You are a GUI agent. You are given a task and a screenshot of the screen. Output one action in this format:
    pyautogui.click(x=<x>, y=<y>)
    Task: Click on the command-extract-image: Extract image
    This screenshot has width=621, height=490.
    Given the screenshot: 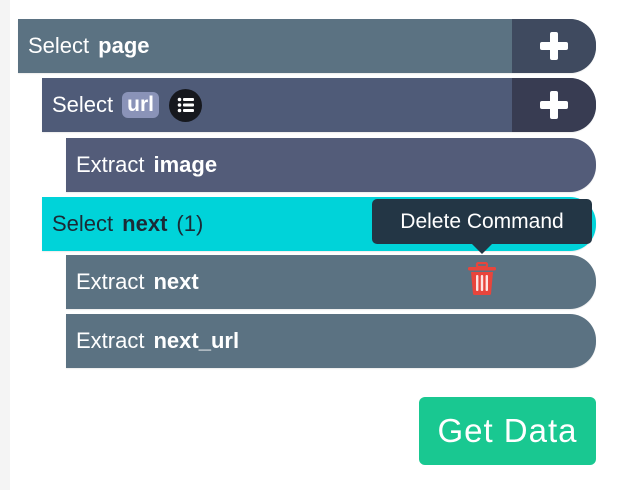 What is the action you would take?
    pyautogui.click(x=331, y=165)
    